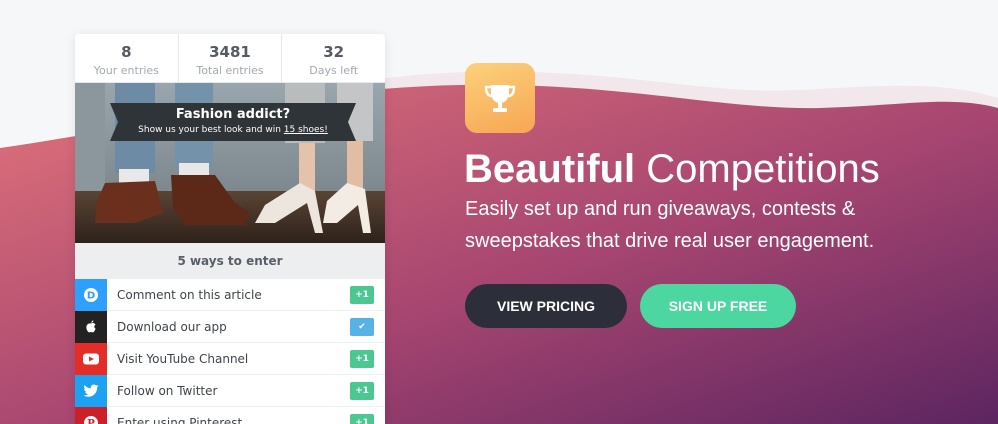 The height and width of the screenshot is (424, 998). I want to click on banner-subtitle: Show us your best look and win 15 shoes!, so click(233, 130).